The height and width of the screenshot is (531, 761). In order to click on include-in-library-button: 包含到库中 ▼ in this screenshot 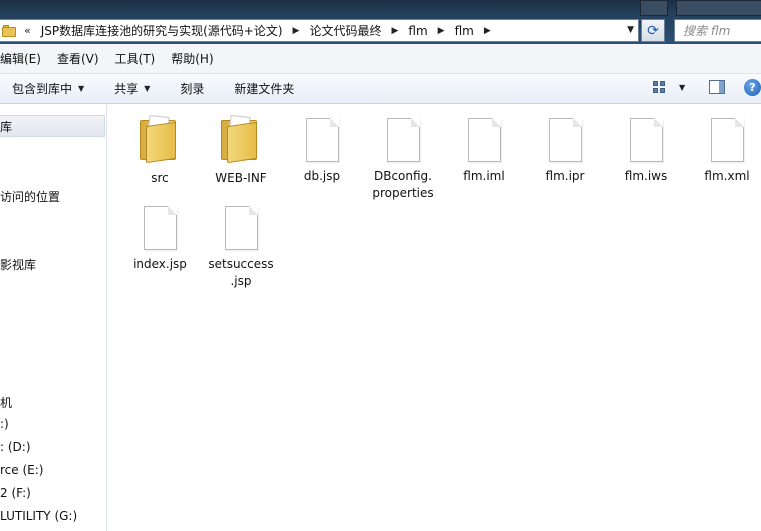, I will do `click(48, 88)`.